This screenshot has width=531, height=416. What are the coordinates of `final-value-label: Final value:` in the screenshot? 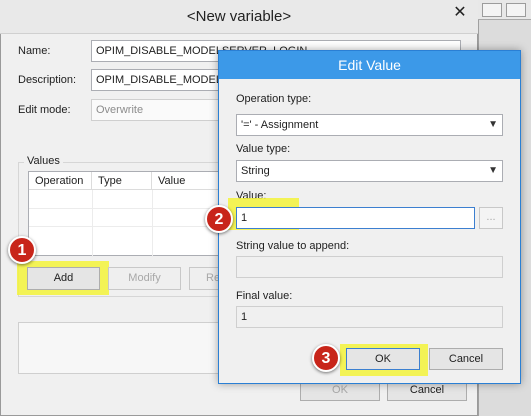 It's located at (264, 296).